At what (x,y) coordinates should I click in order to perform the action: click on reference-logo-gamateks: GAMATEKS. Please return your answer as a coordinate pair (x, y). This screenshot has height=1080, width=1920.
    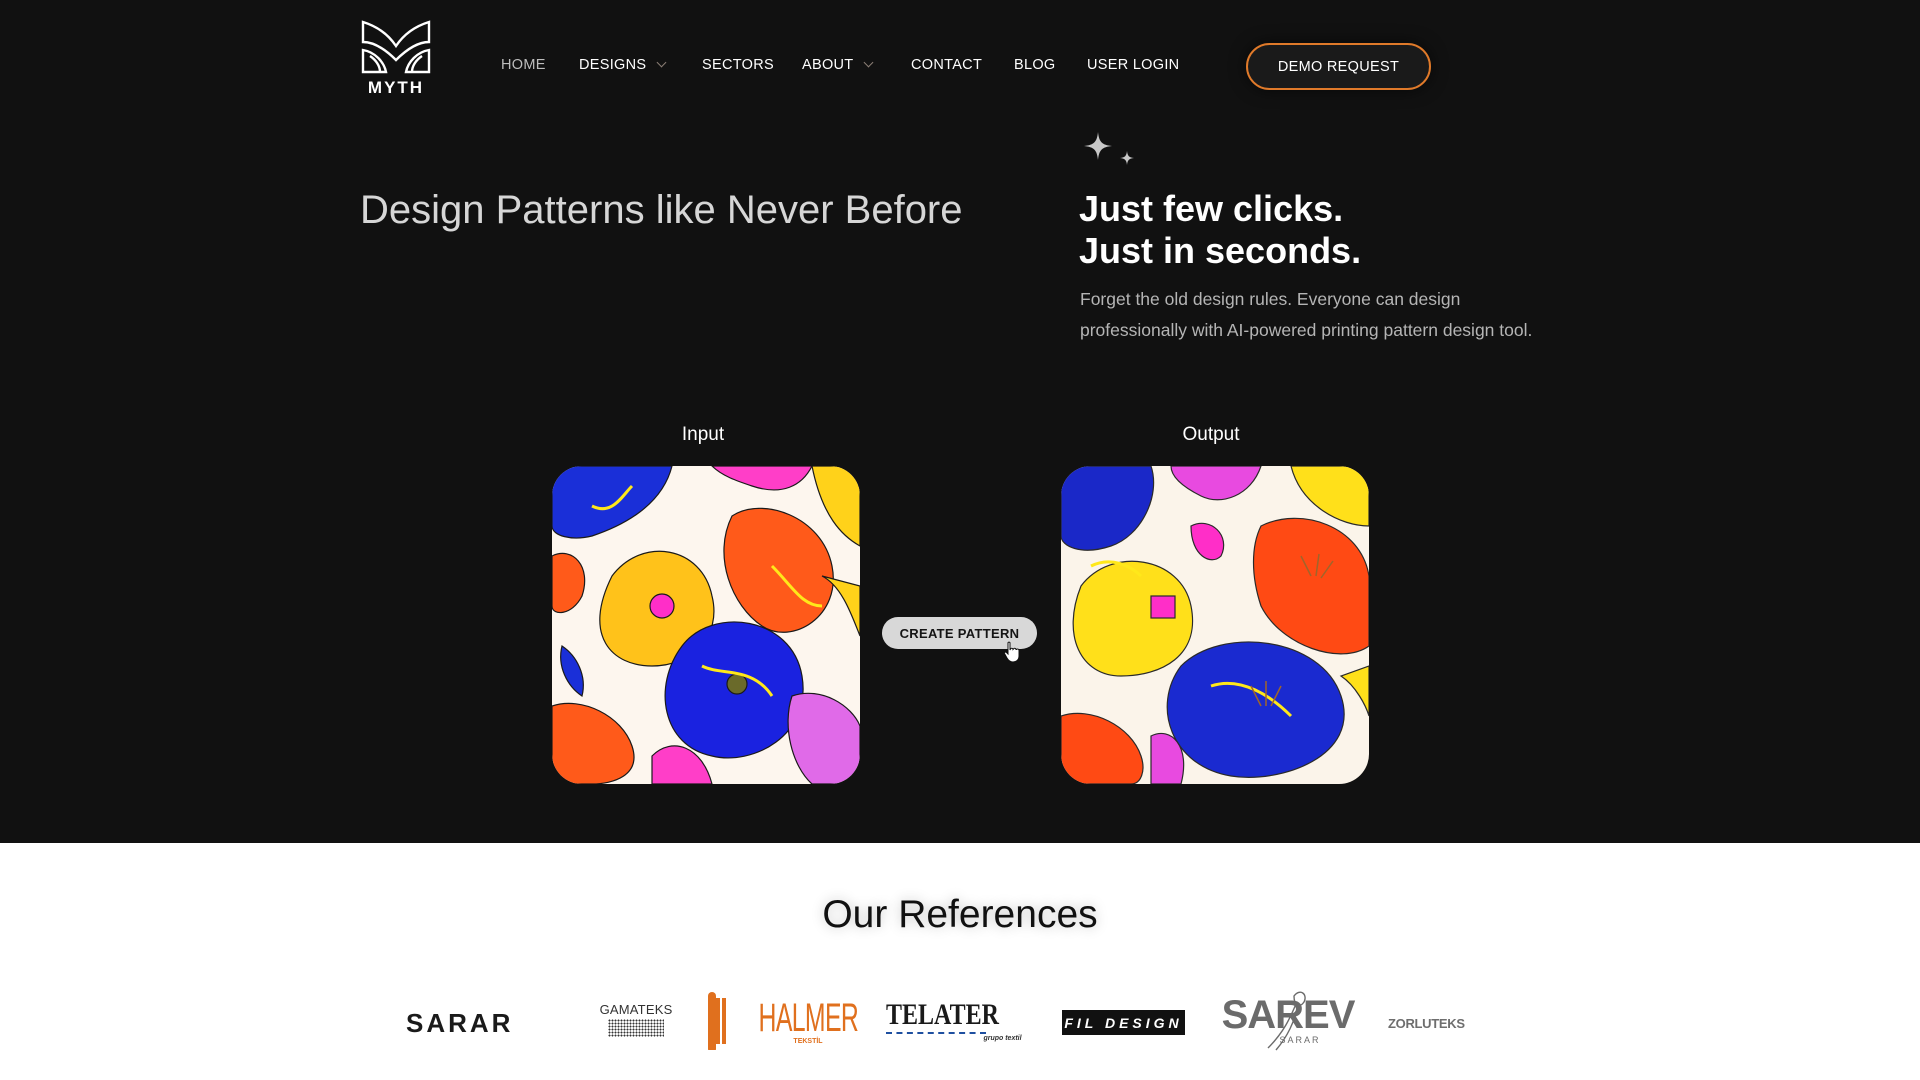
    Looking at the image, I should click on (636, 1019).